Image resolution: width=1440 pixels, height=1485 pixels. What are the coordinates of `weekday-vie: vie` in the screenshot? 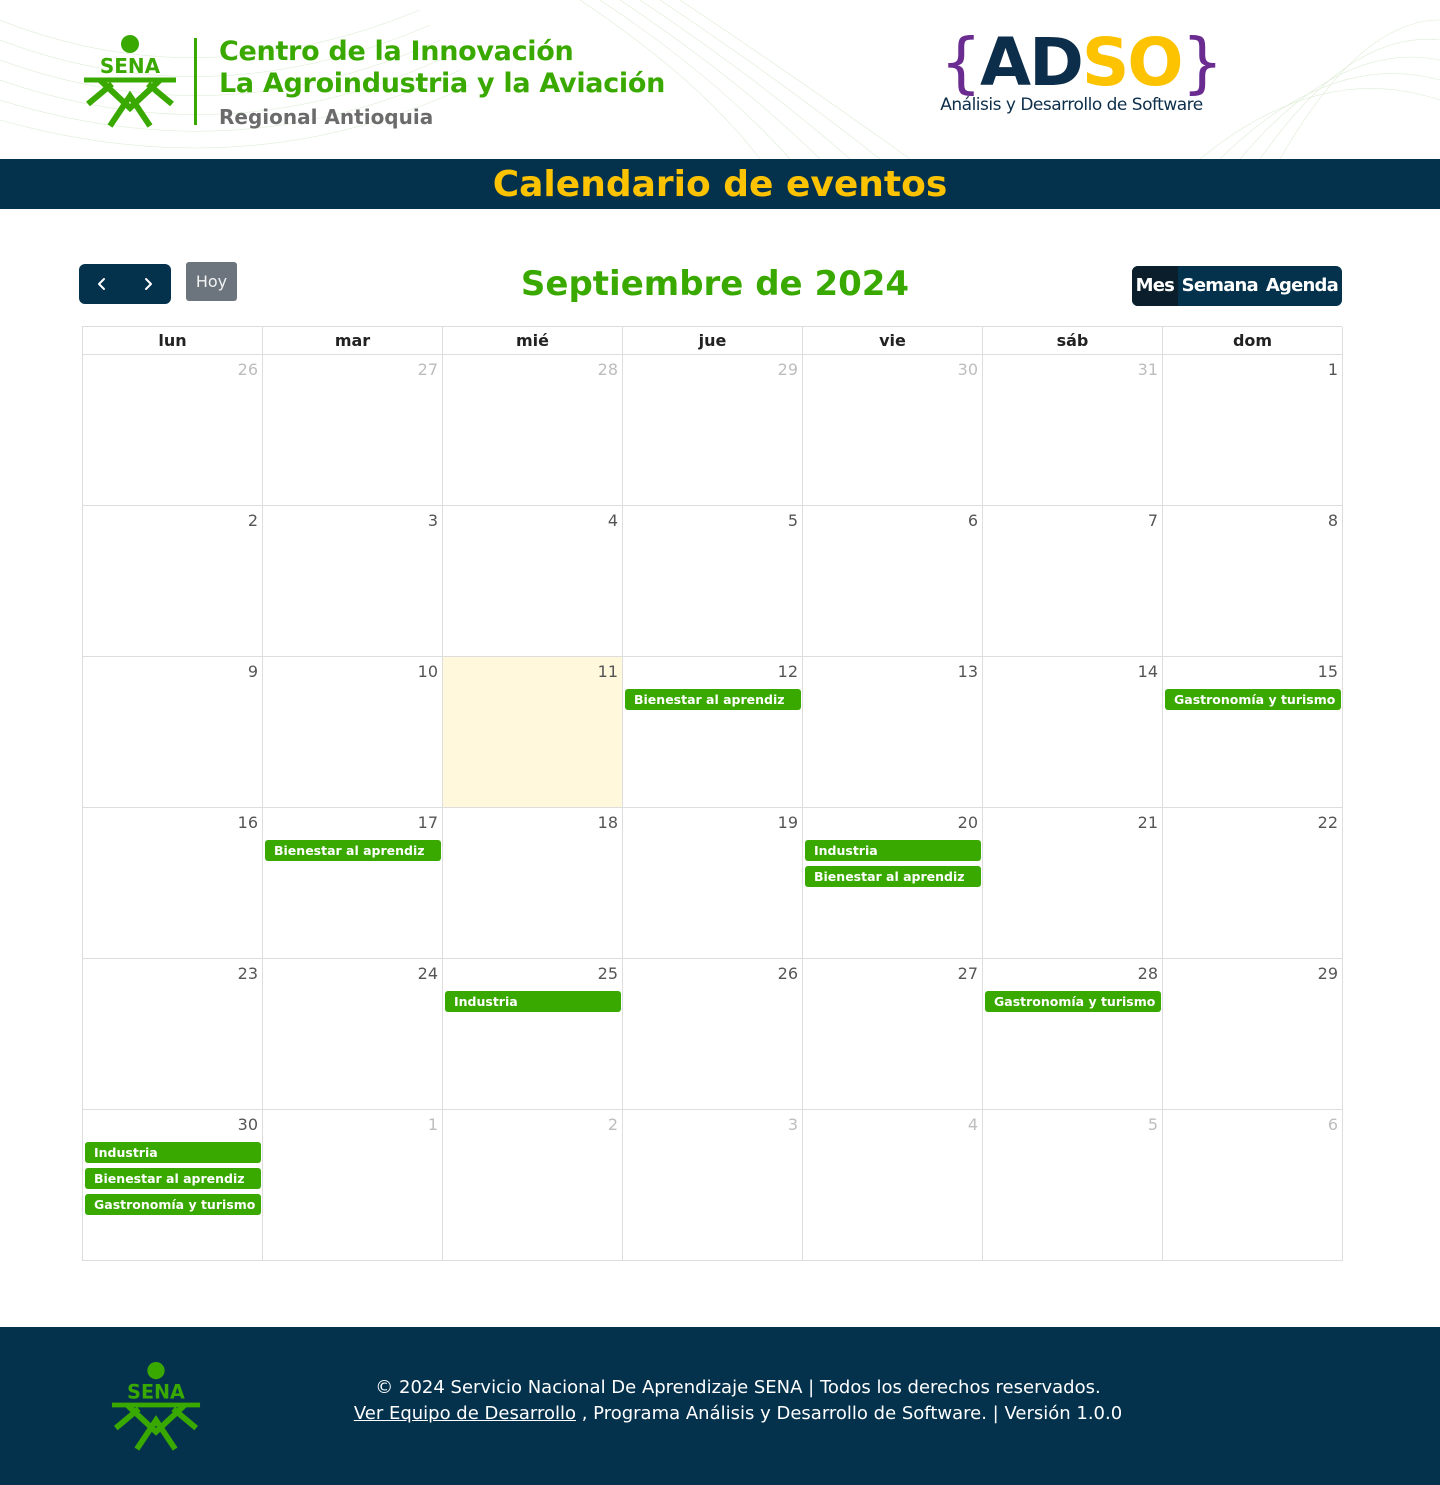 It's located at (893, 341).